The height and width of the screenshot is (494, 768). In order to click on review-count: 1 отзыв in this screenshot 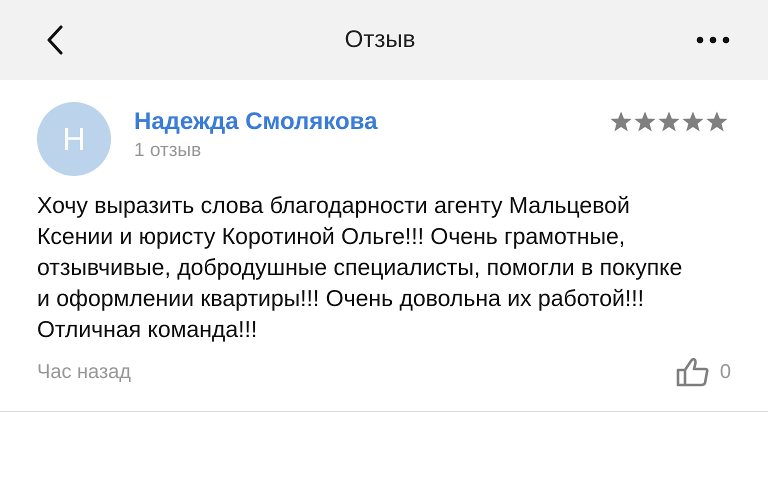, I will do `click(168, 151)`.